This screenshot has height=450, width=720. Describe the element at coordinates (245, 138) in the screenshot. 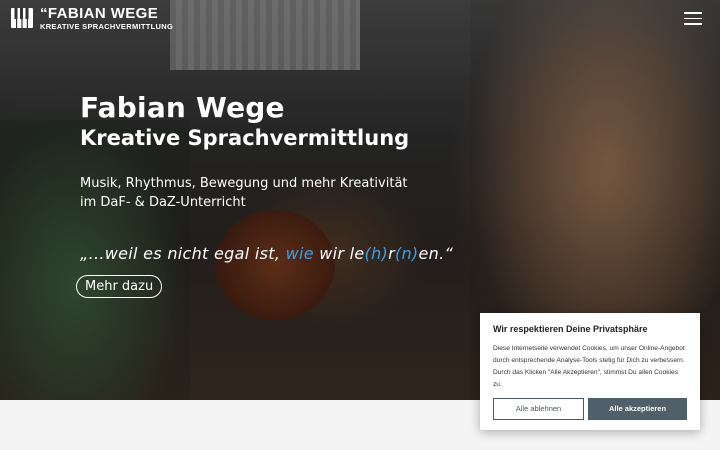

I see `page-subtitle: Kreative Sprachvermittlung` at that location.